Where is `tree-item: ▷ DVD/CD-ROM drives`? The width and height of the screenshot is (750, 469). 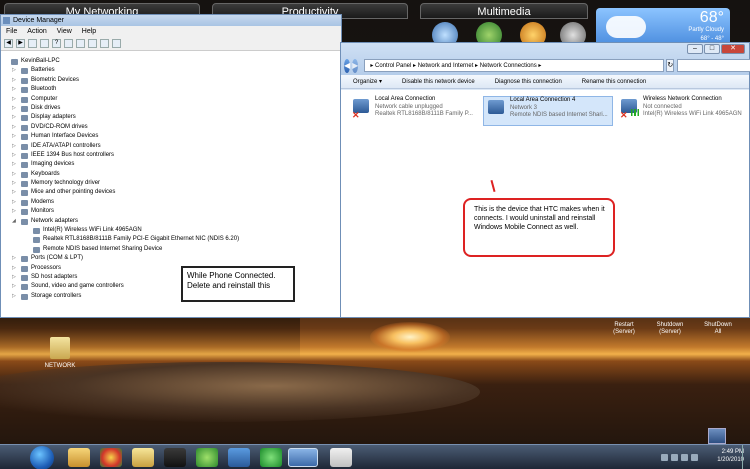
tree-item: ▷ DVD/CD-ROM drives is located at coordinates (174, 127).